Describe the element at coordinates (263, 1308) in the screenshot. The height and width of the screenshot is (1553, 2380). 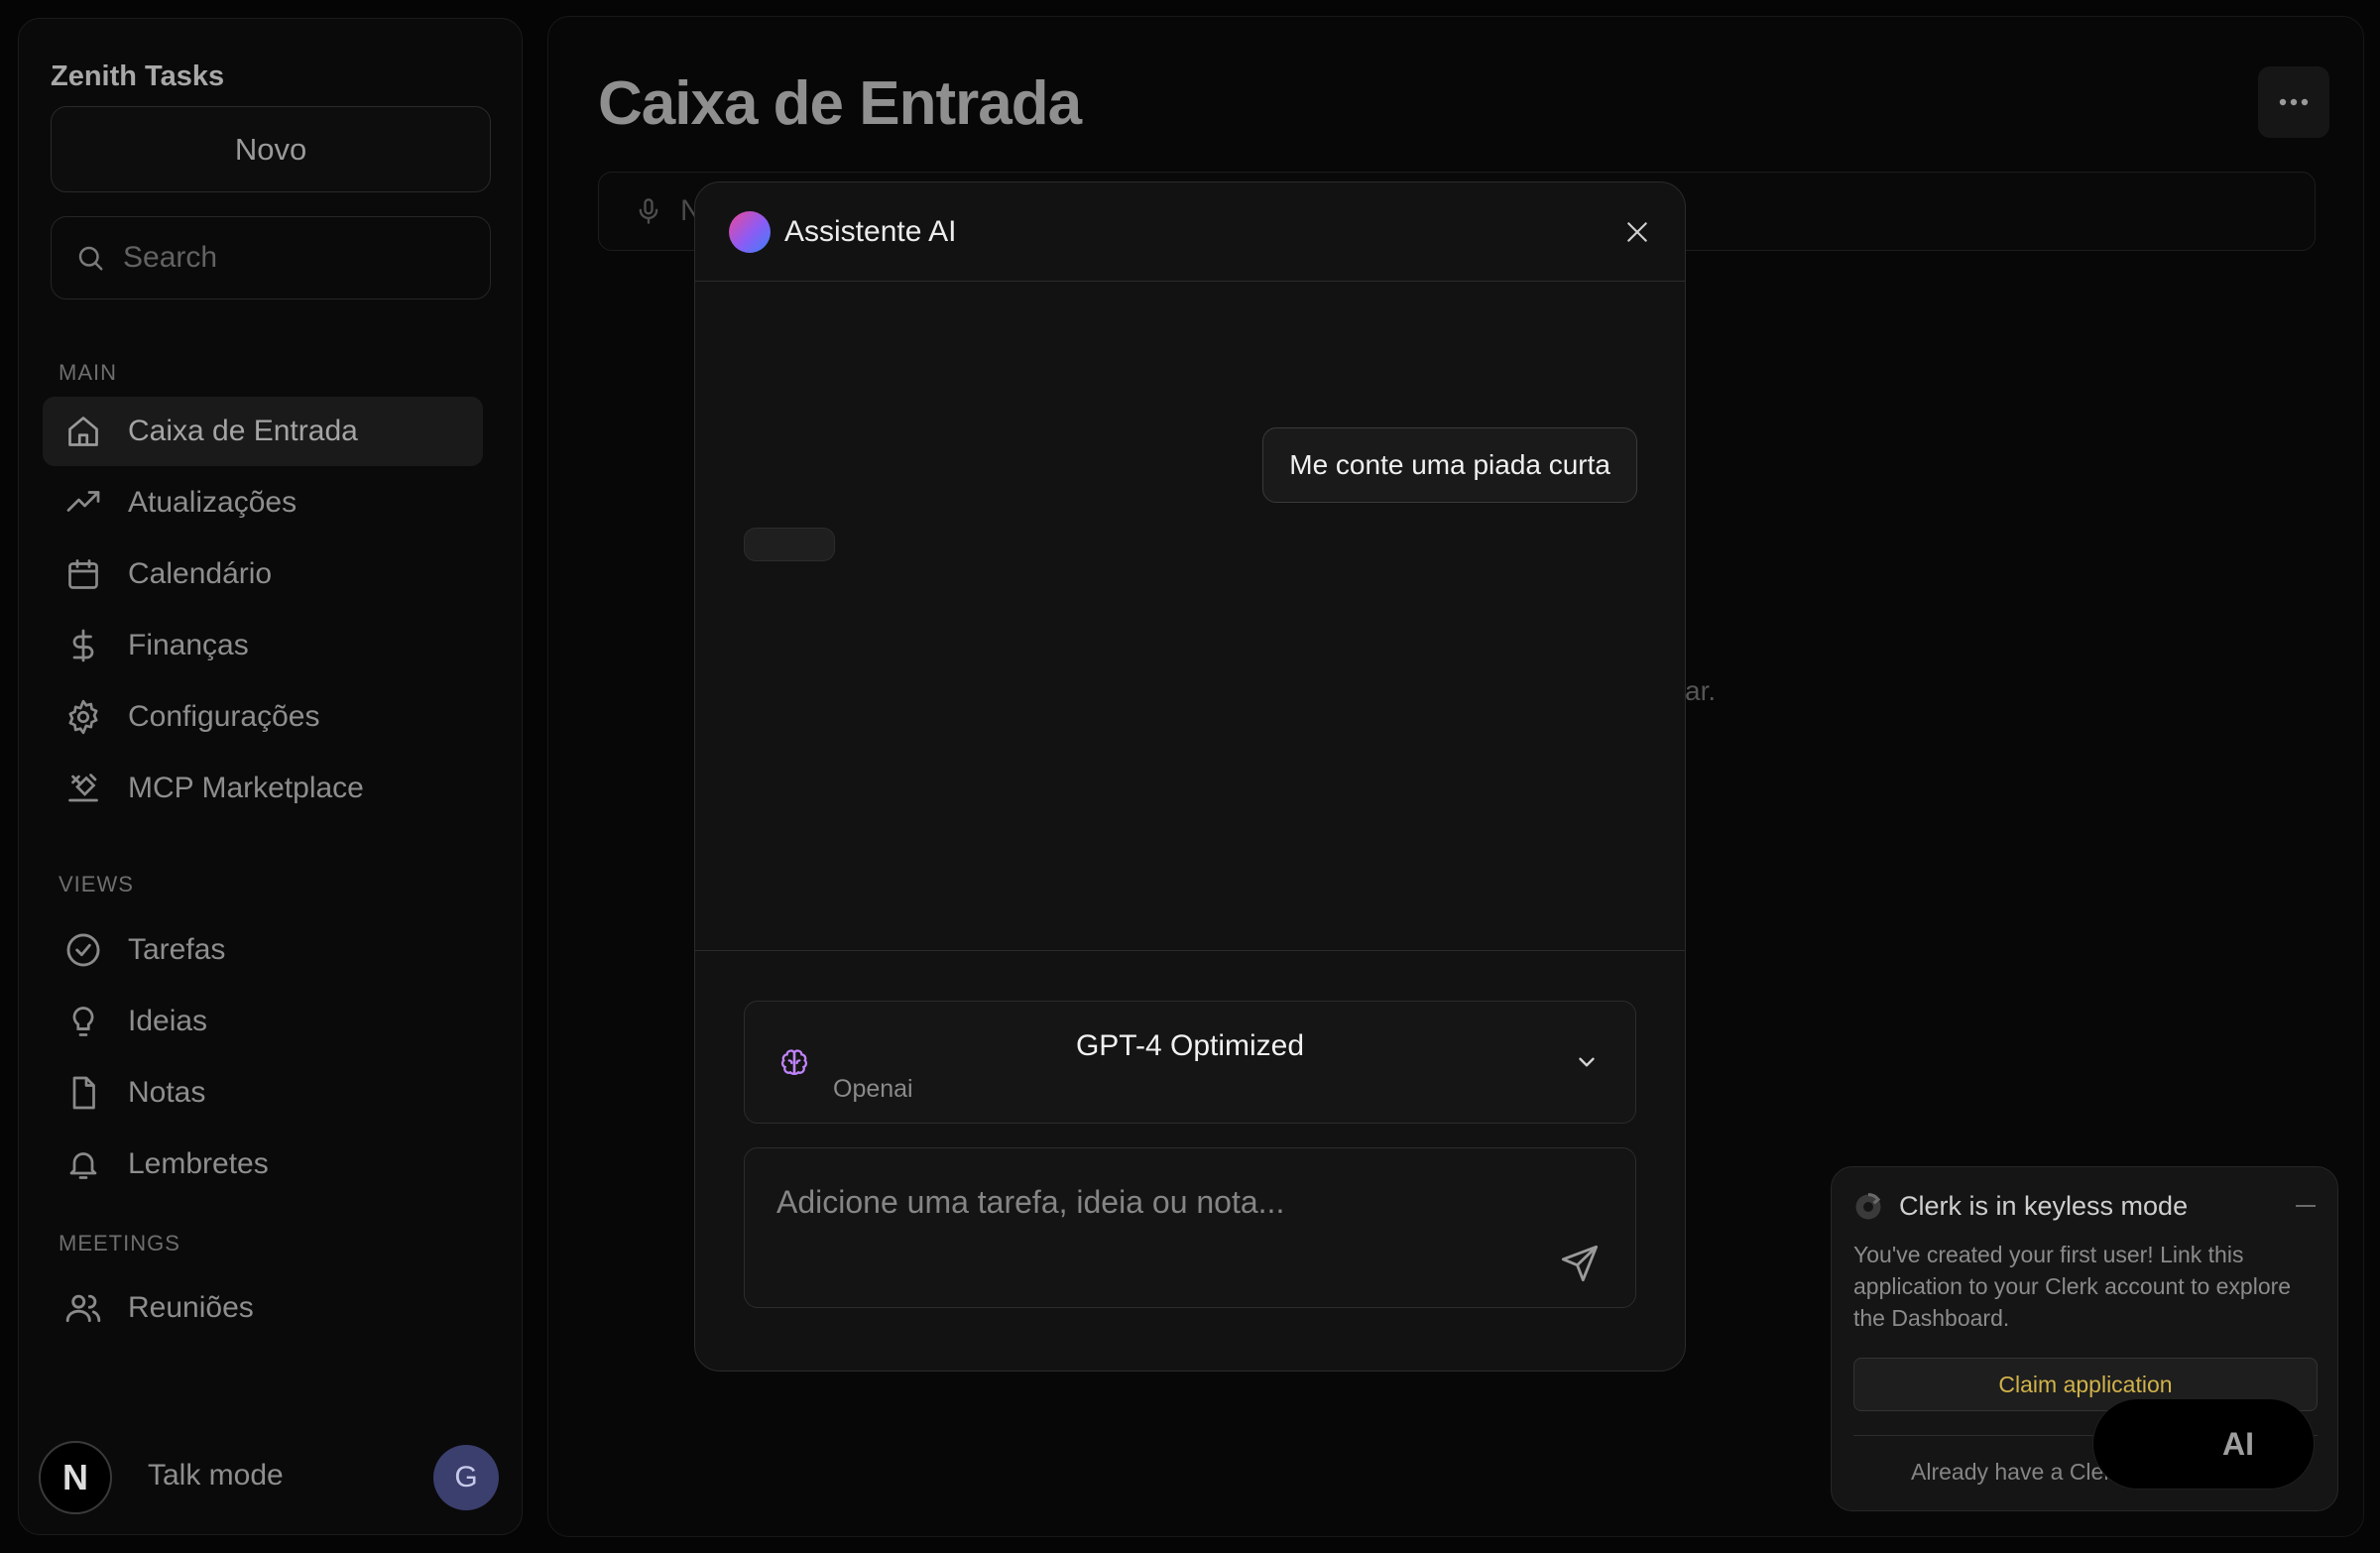
I see `sidebar-item-meetings: Reuniões` at that location.